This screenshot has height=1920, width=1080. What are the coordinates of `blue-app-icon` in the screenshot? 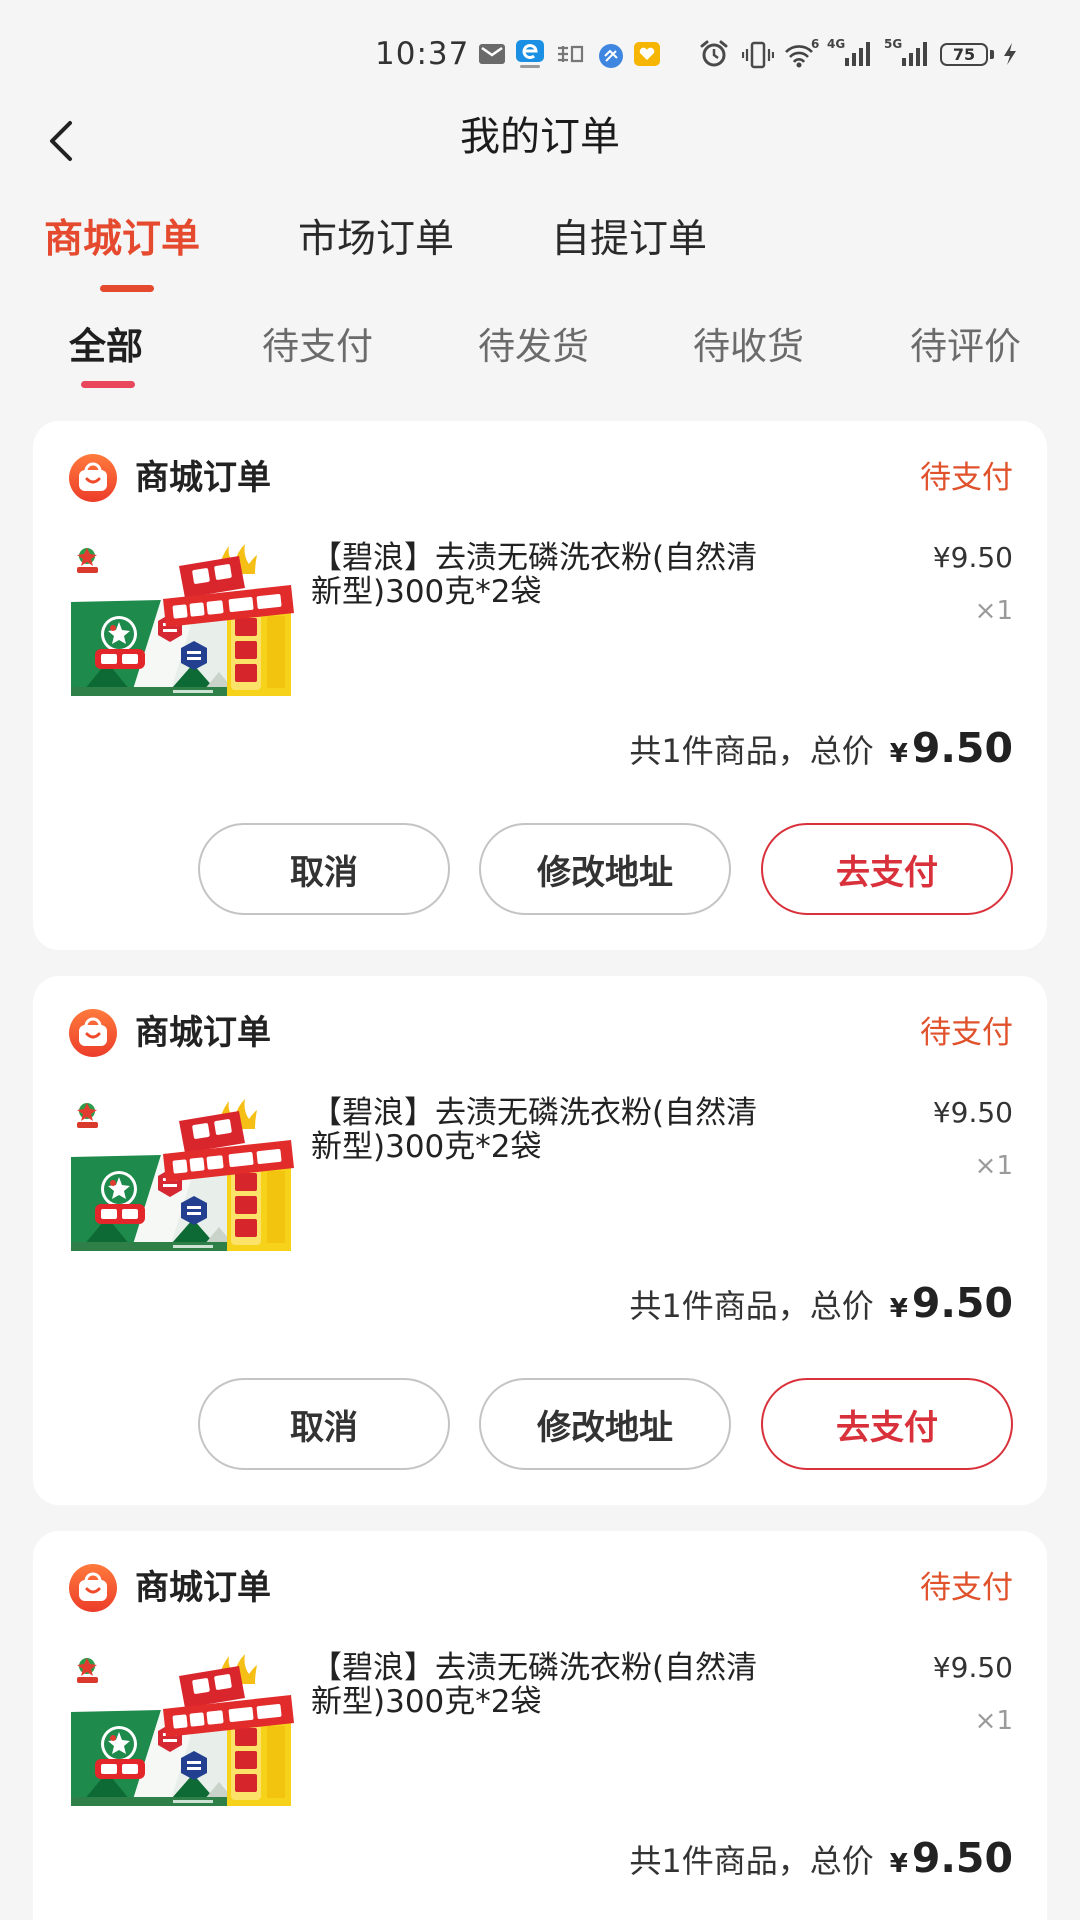 It's located at (611, 56).